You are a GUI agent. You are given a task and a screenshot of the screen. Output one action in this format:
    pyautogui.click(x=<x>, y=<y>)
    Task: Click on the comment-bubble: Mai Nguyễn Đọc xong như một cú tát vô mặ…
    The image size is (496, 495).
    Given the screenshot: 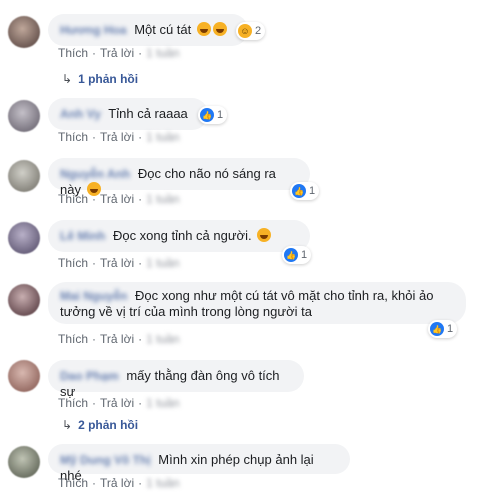 What is the action you would take?
    pyautogui.click(x=257, y=303)
    